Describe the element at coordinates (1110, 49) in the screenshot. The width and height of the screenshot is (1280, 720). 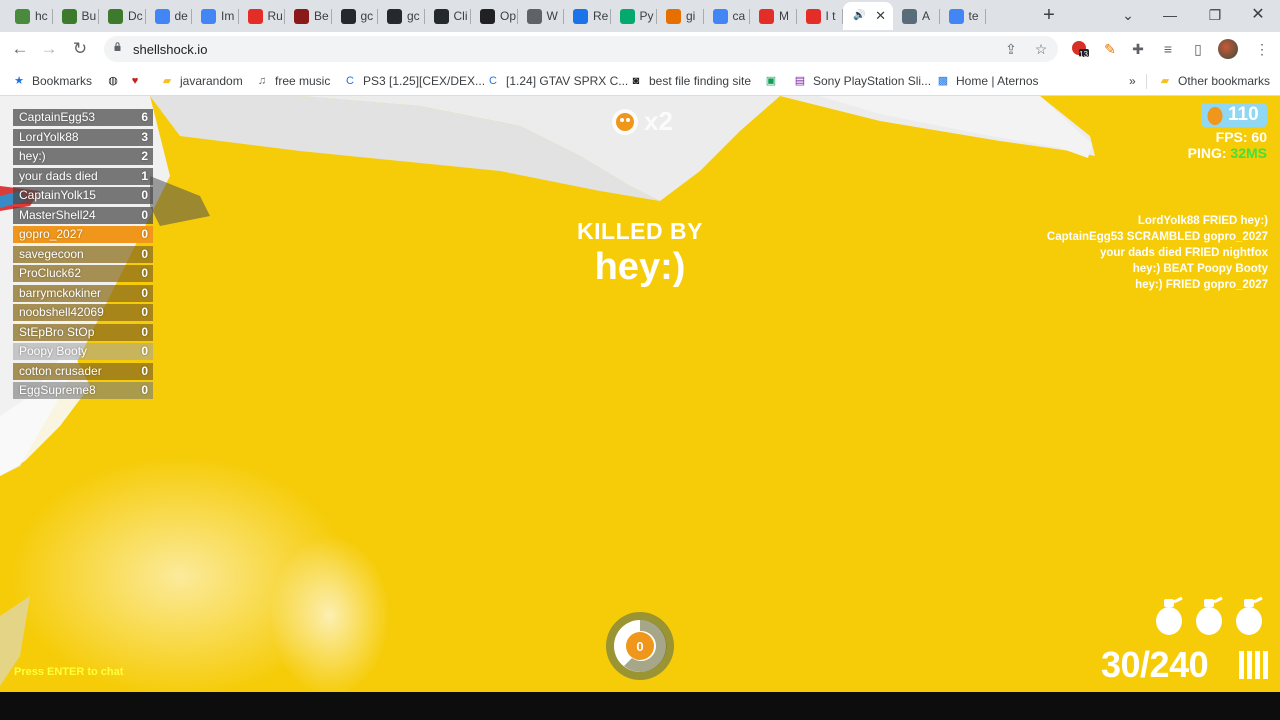
I see `edit-extension-icon: ✎` at that location.